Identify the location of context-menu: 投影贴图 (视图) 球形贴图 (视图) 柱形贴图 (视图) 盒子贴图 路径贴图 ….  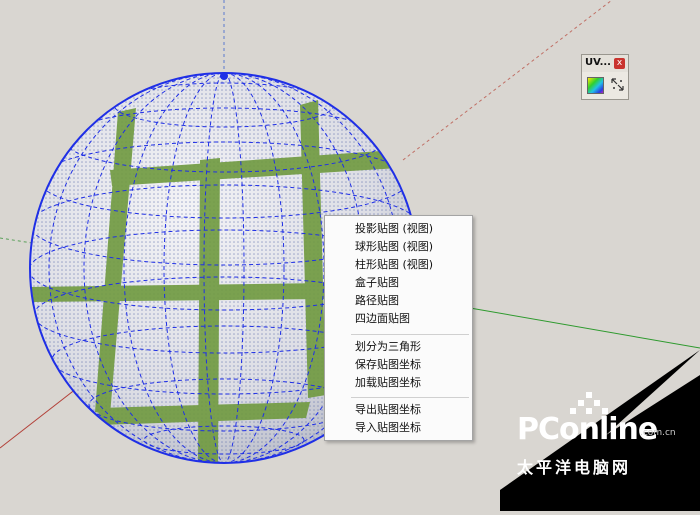
(398, 328).